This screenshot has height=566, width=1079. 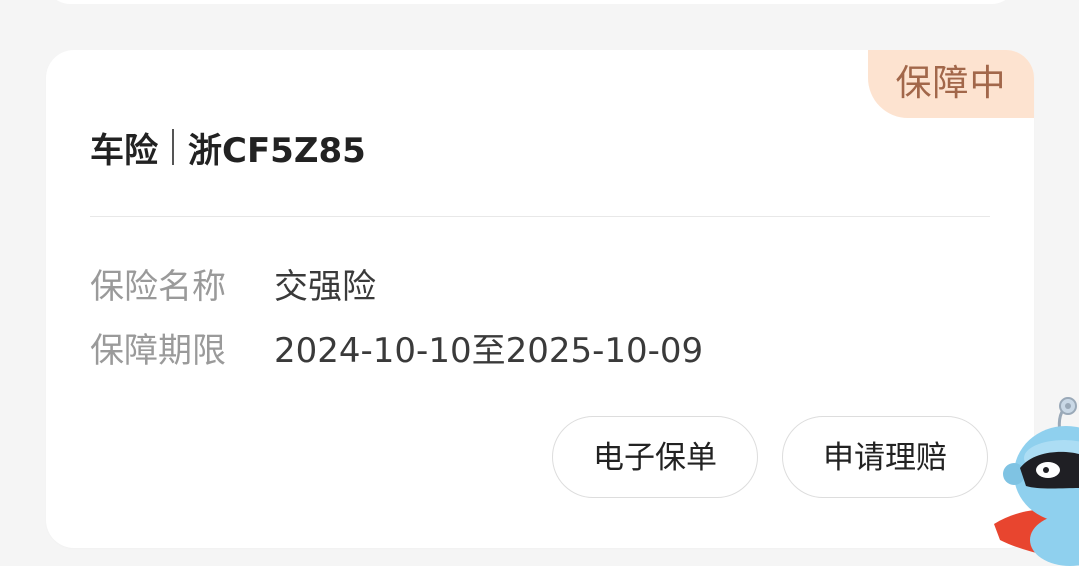 What do you see at coordinates (489, 350) in the screenshot?
I see `coverage-period-value: 2024-10-10至2025-10-09` at bounding box center [489, 350].